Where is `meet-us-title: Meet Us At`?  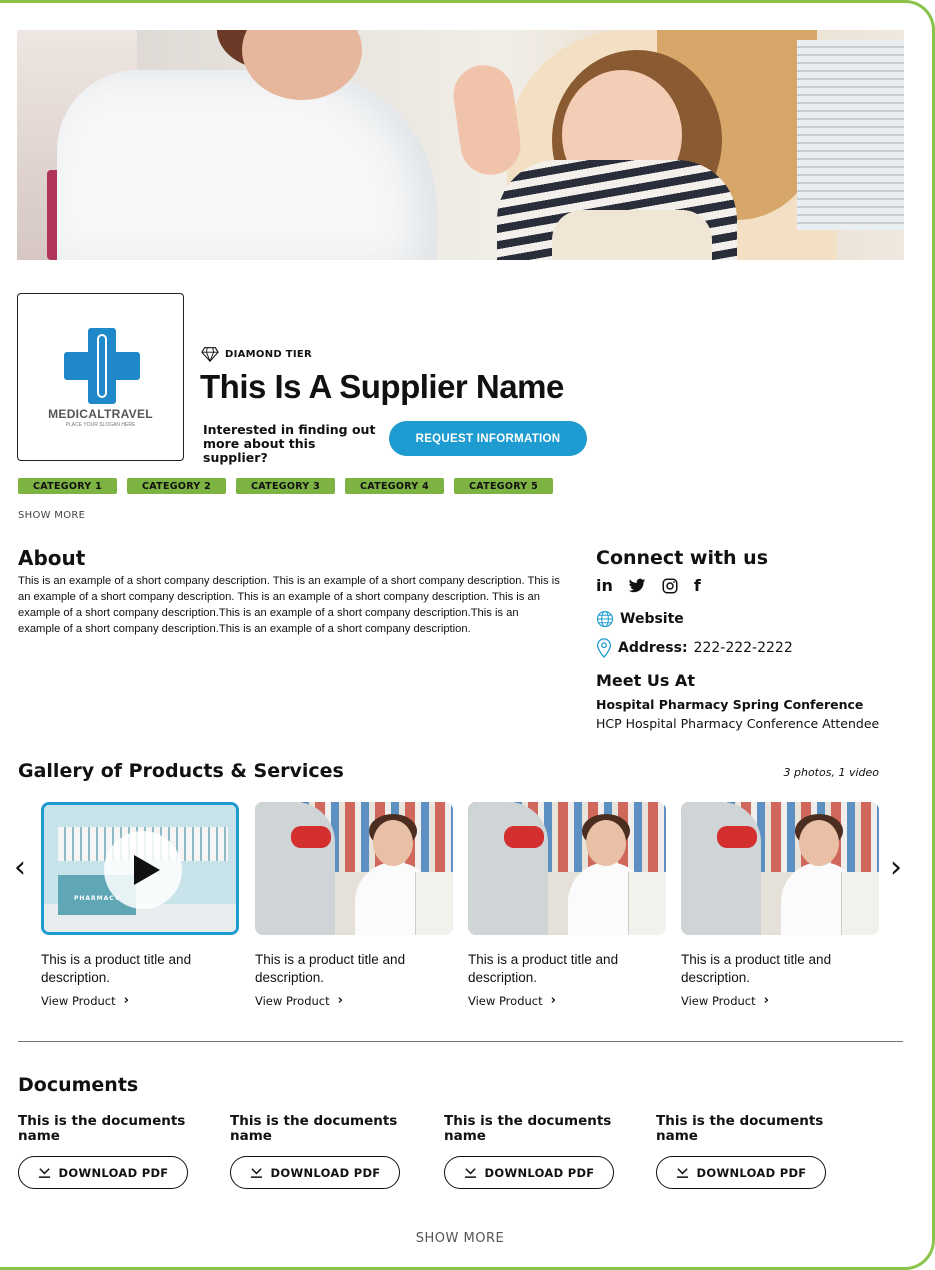
meet-us-title: Meet Us At is located at coordinates (645, 680).